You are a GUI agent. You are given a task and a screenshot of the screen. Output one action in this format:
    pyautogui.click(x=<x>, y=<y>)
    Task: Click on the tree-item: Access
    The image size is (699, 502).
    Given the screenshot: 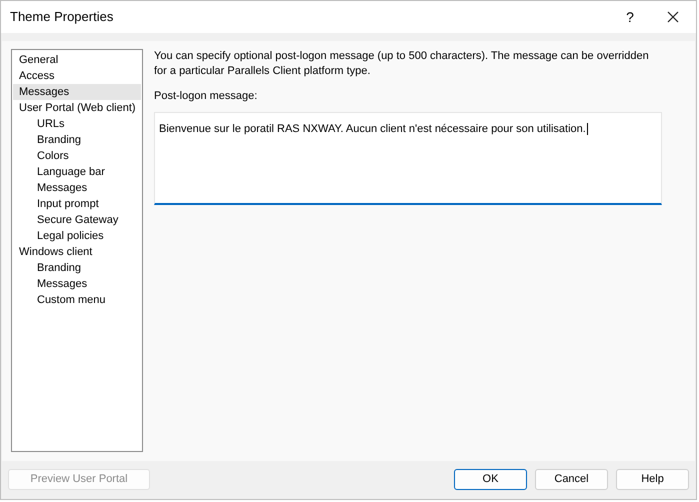 What is the action you would take?
    pyautogui.click(x=77, y=76)
    